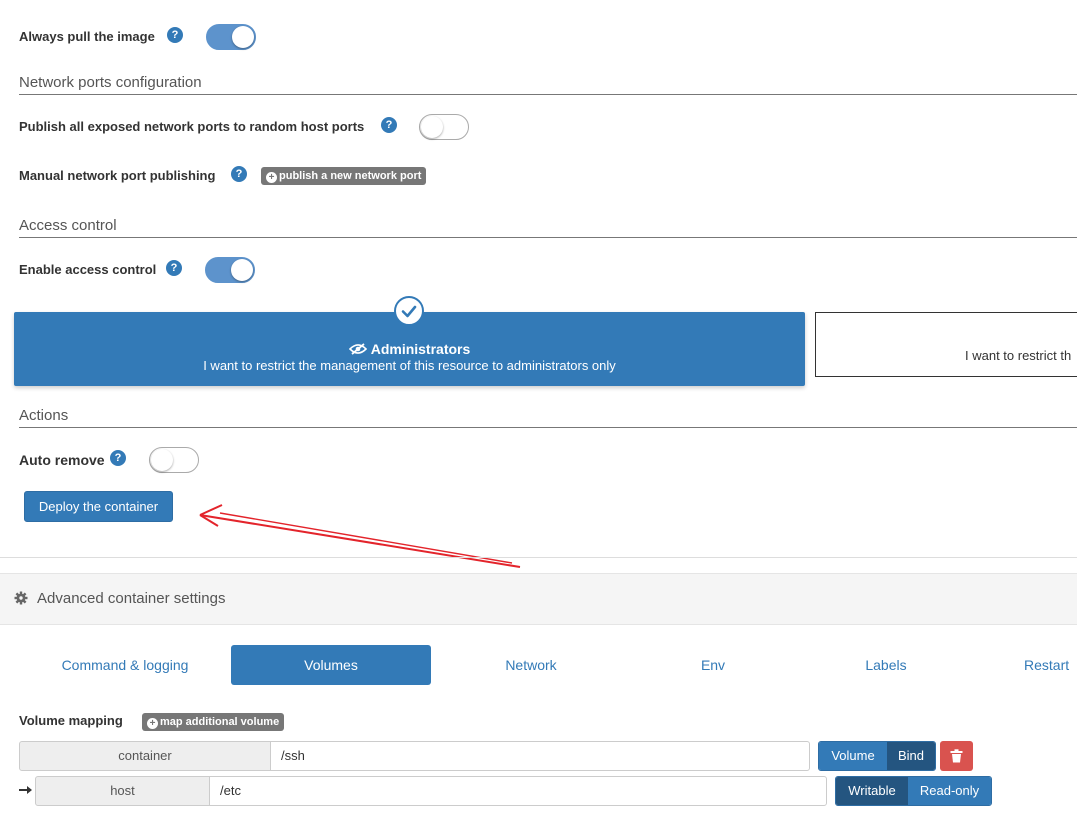 The height and width of the screenshot is (837, 1077). I want to click on container-path-label: container, so click(145, 756).